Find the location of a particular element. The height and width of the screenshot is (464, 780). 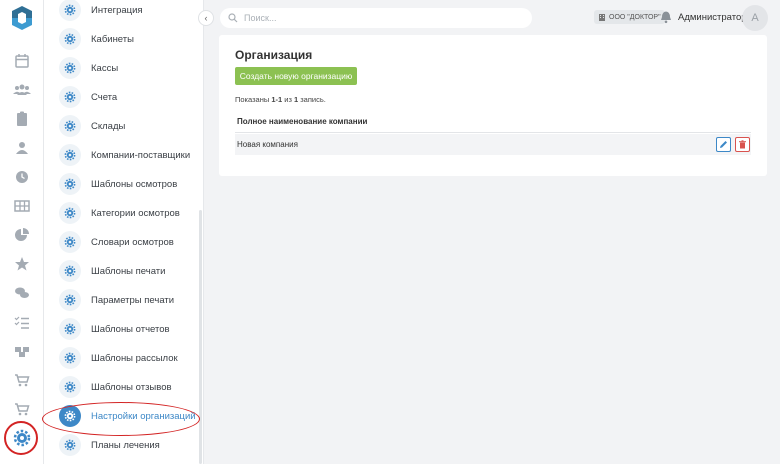

search-box is located at coordinates (376, 18).